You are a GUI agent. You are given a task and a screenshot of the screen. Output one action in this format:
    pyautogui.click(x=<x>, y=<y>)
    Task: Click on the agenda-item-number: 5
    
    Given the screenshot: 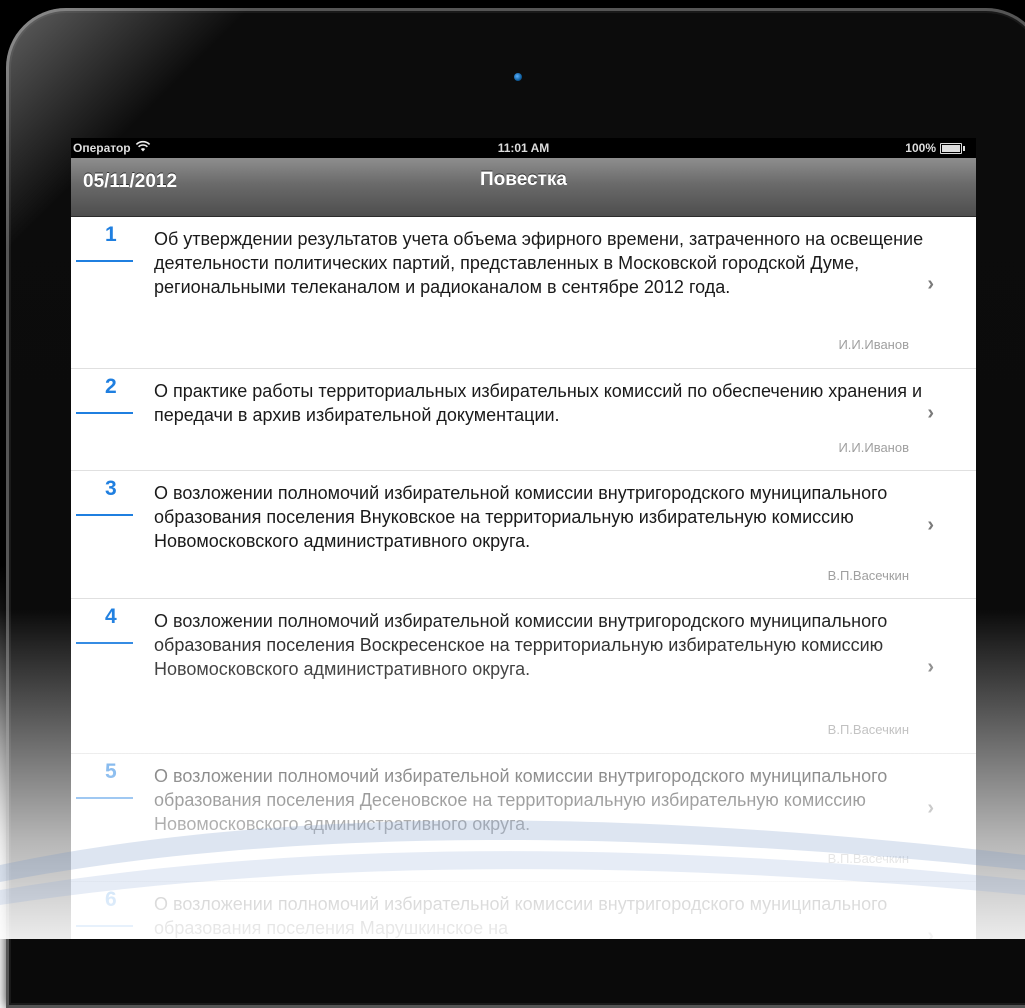 What is the action you would take?
    pyautogui.click(x=111, y=771)
    